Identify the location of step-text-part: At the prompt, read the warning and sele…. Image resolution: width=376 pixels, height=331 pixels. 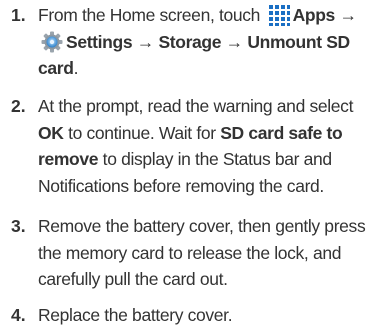
(196, 106).